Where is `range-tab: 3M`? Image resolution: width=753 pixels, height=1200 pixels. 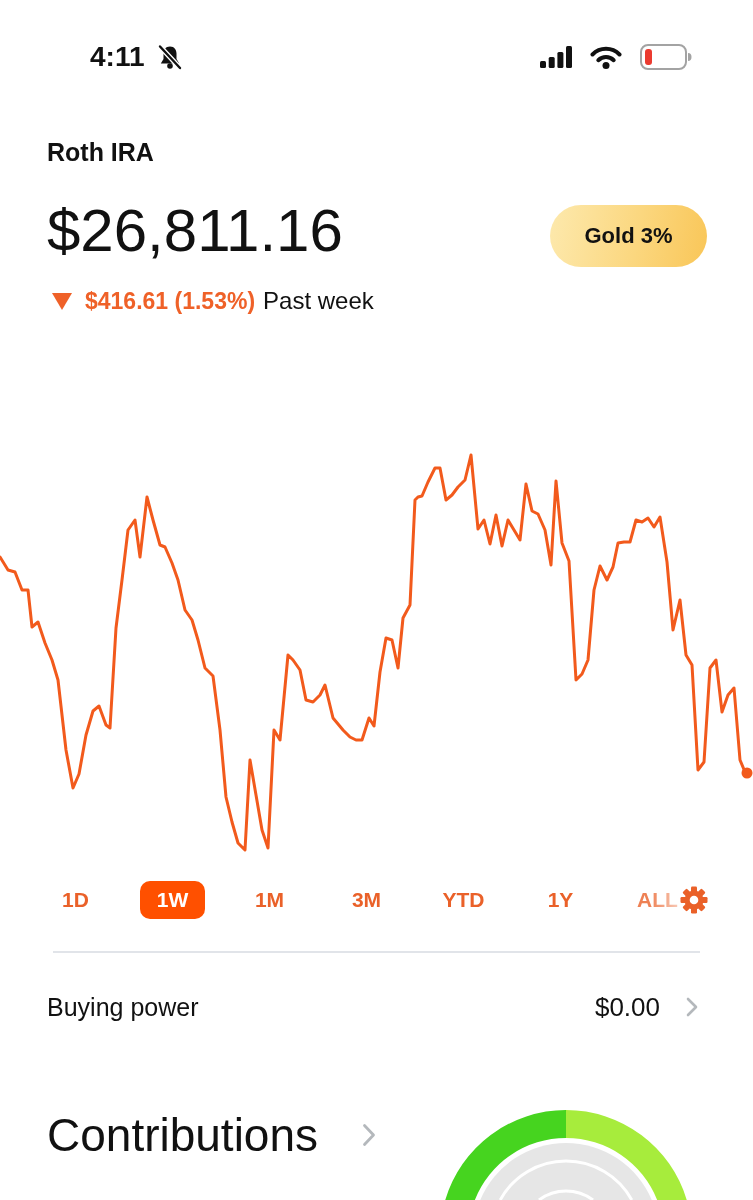 range-tab: 3M is located at coordinates (366, 900).